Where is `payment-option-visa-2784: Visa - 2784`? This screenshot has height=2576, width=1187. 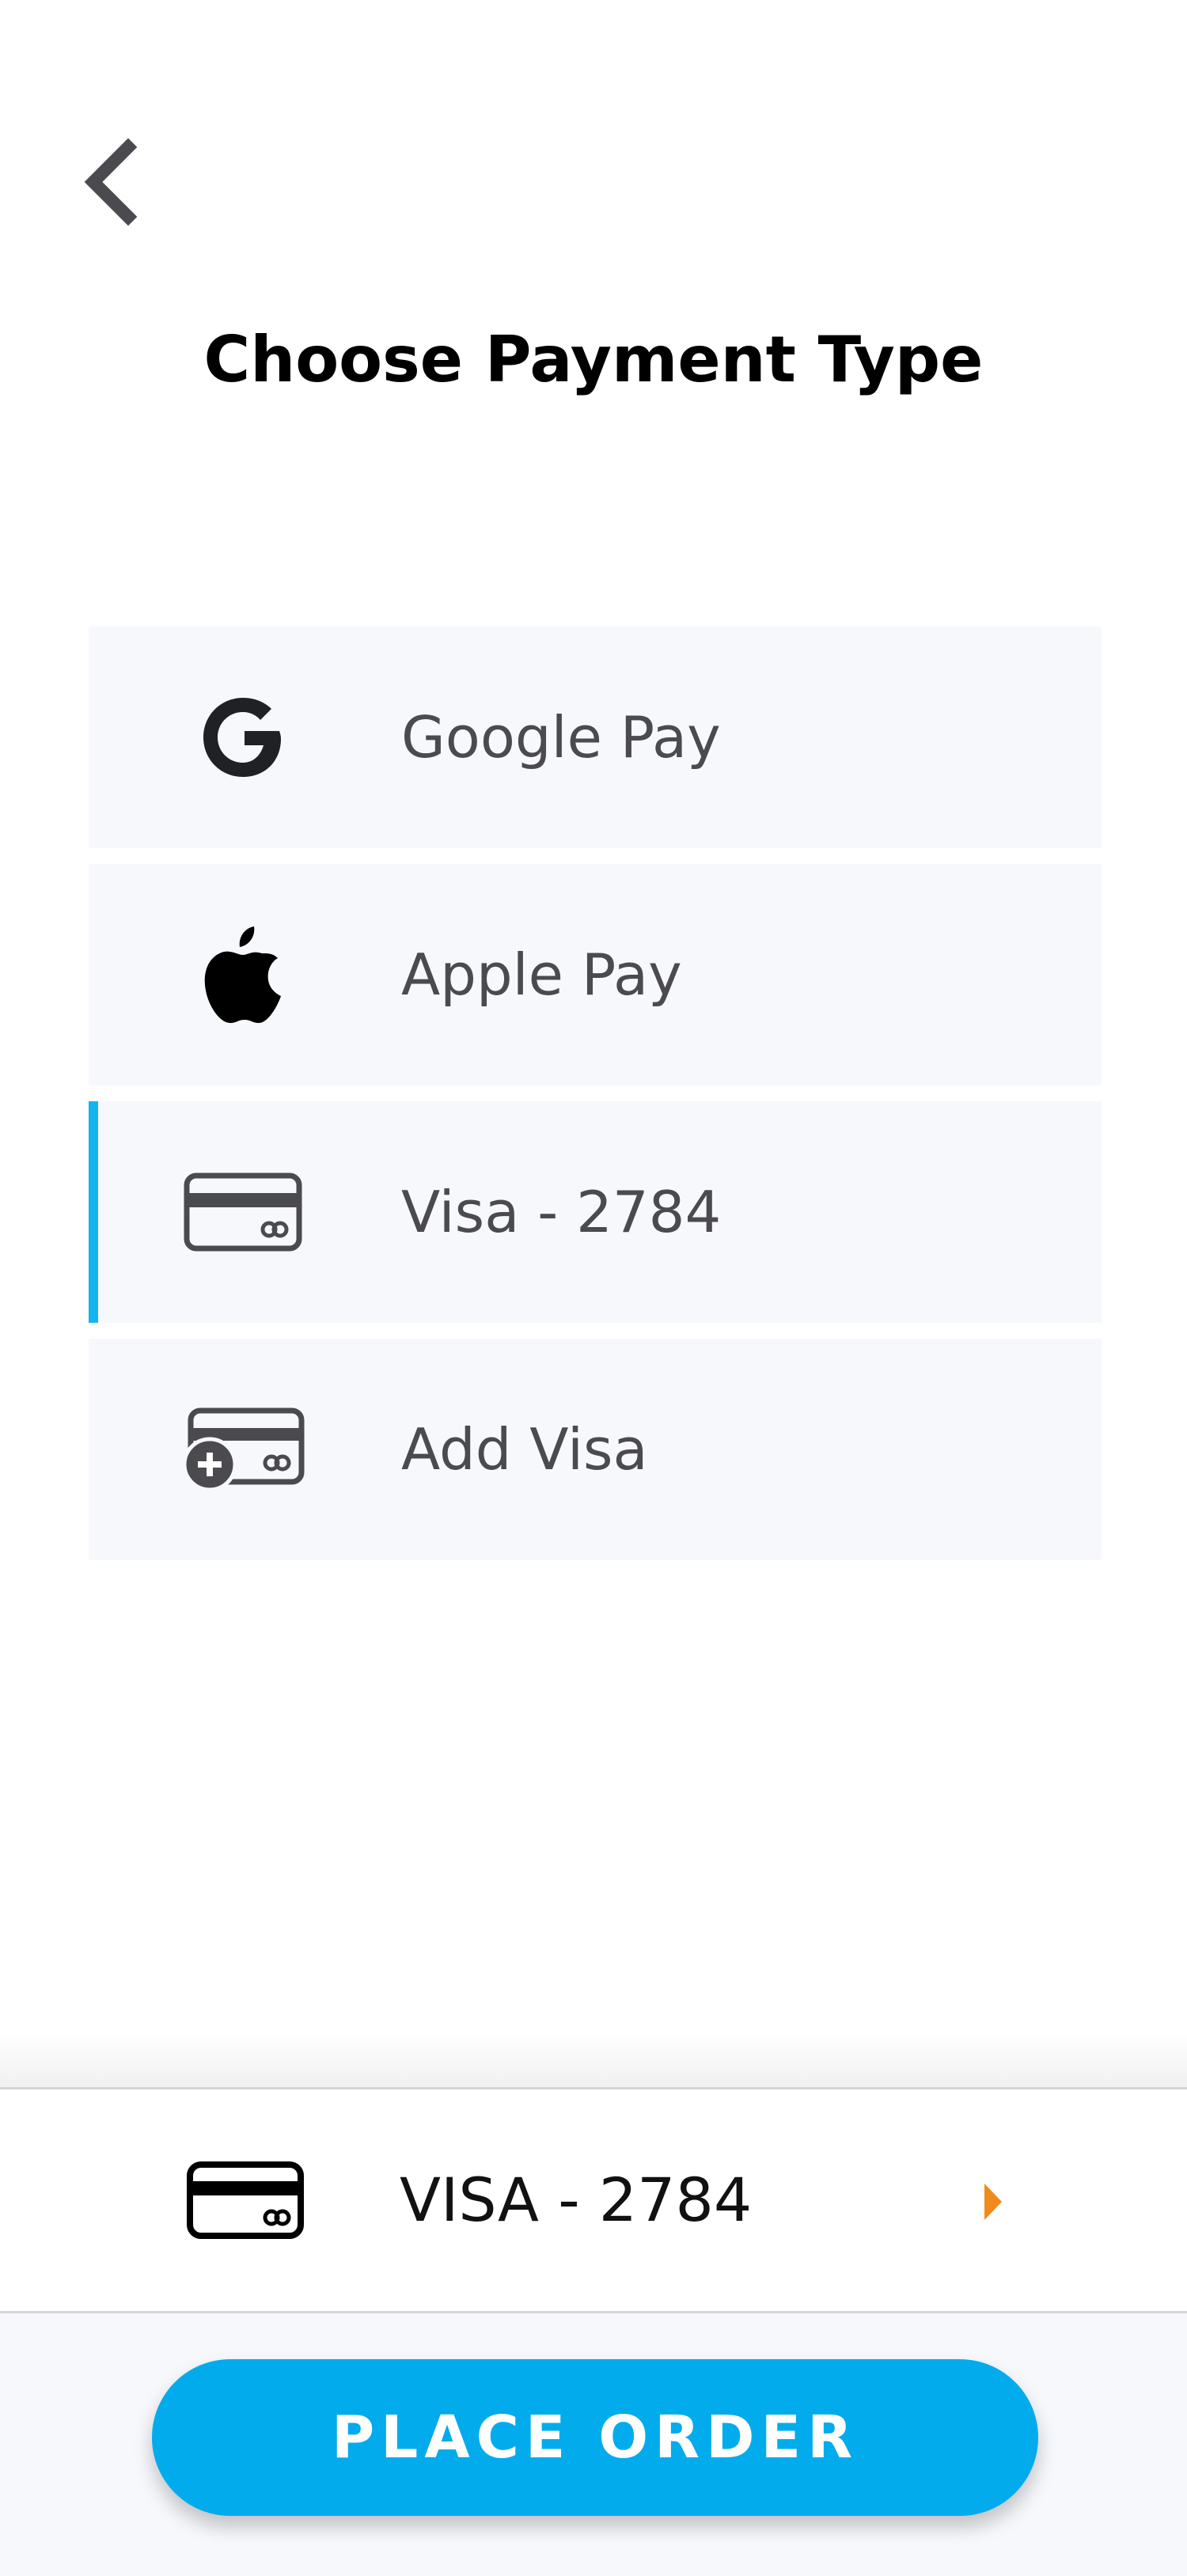
payment-option-visa-2784: Visa - 2784 is located at coordinates (595, 1212).